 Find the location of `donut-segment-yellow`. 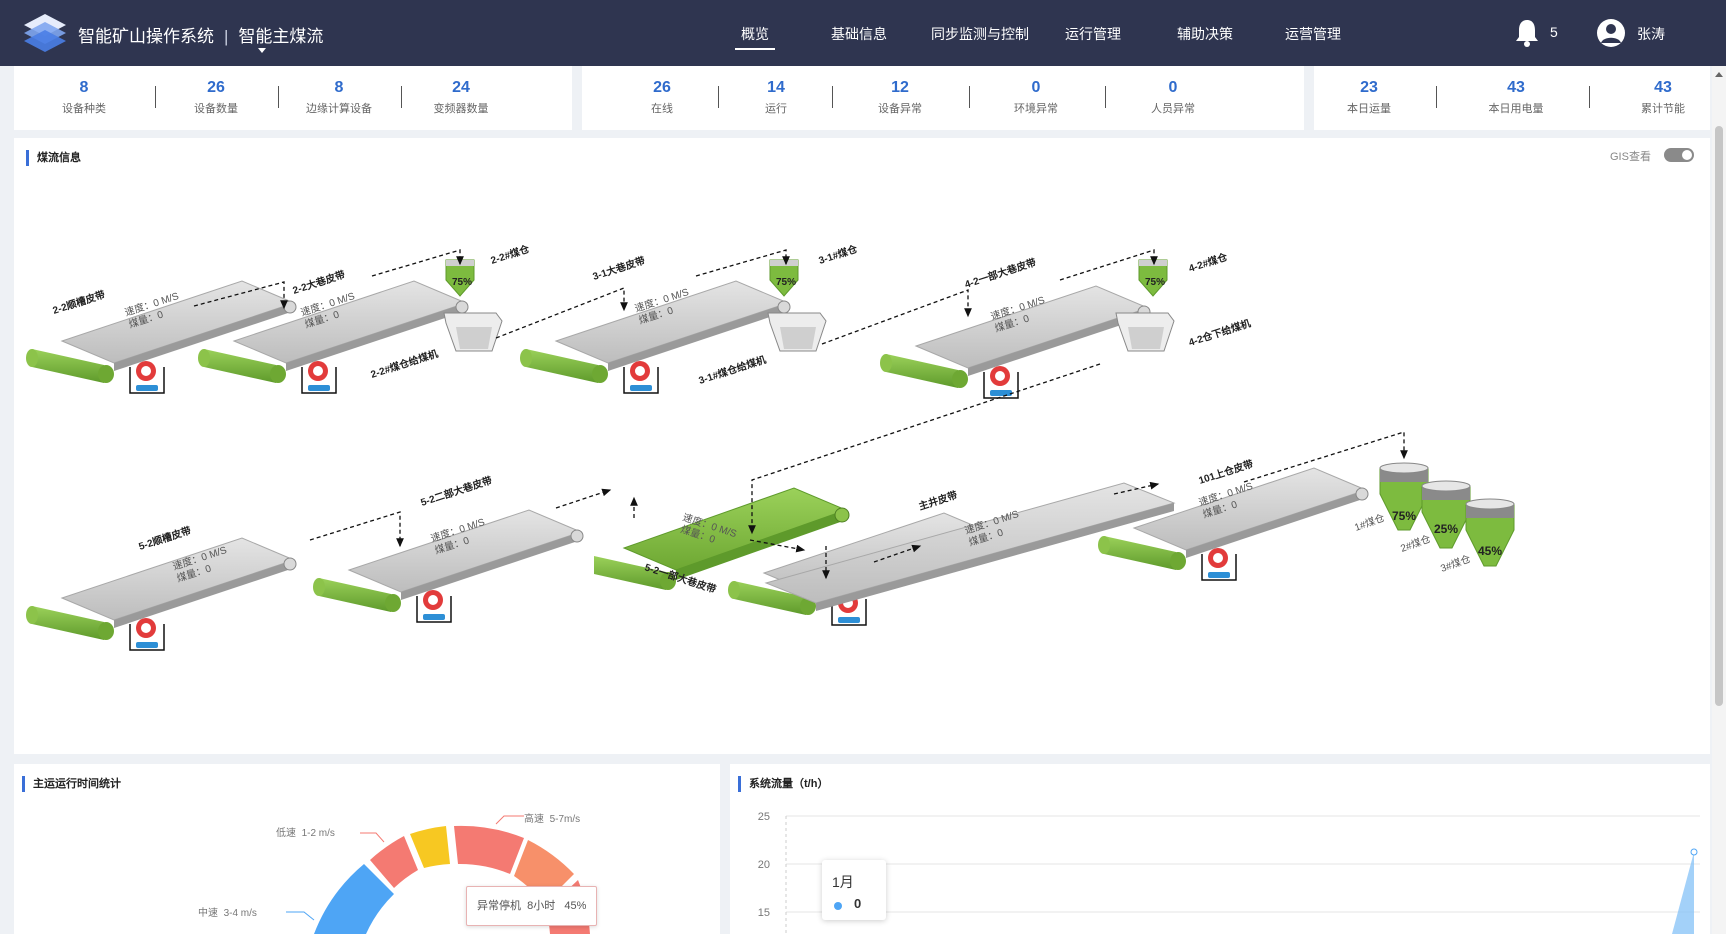

donut-segment-yellow is located at coordinates (430, 847).